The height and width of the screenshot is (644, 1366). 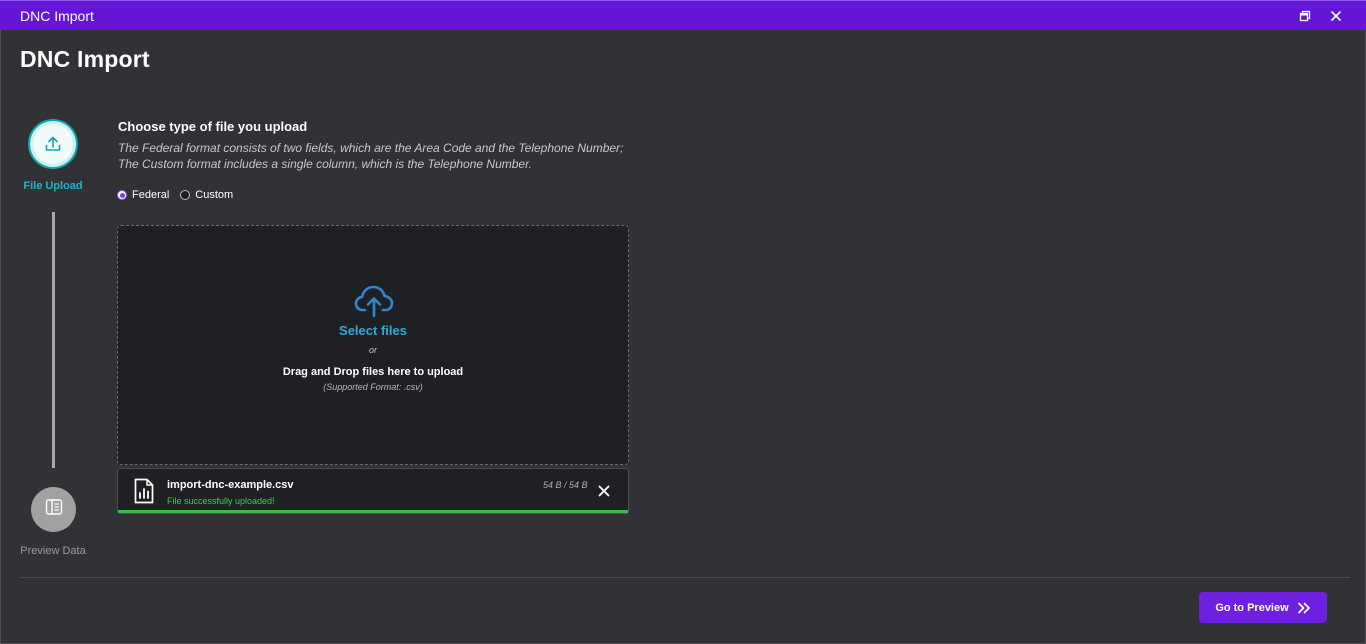 I want to click on radio-custom-label: Custom, so click(x=214, y=195).